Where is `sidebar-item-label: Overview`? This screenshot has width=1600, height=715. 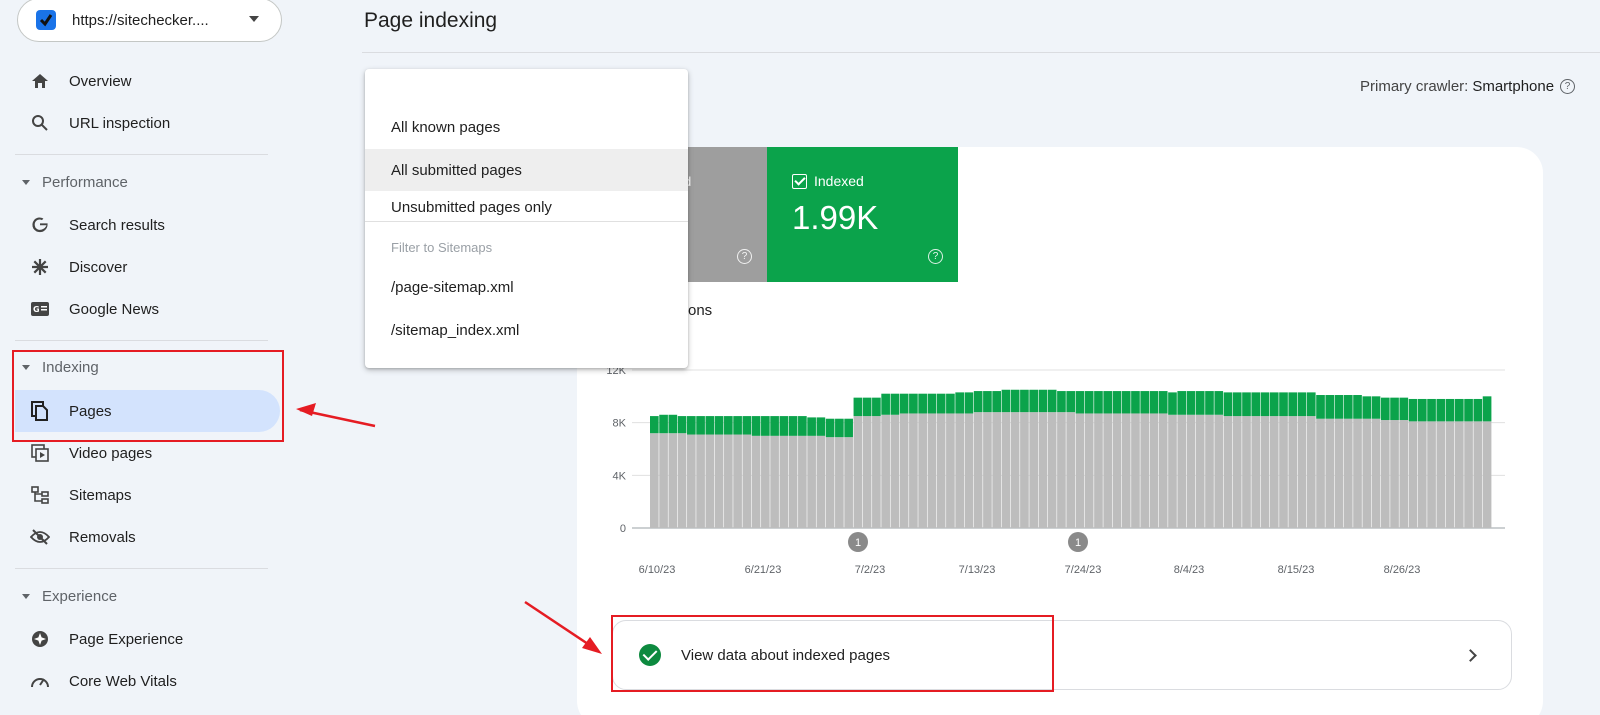
sidebar-item-label: Overview is located at coordinates (100, 81).